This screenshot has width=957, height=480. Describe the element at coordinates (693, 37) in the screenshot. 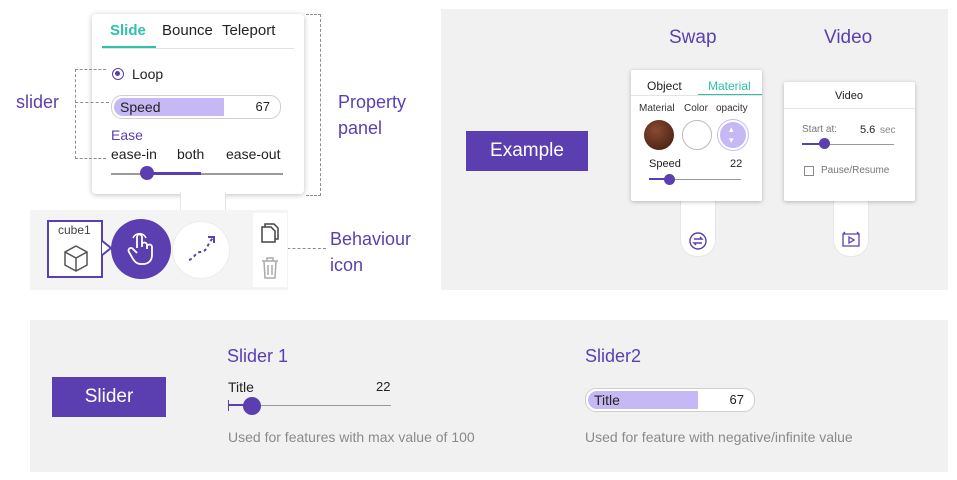

I see `swap-heading: Swap` at that location.